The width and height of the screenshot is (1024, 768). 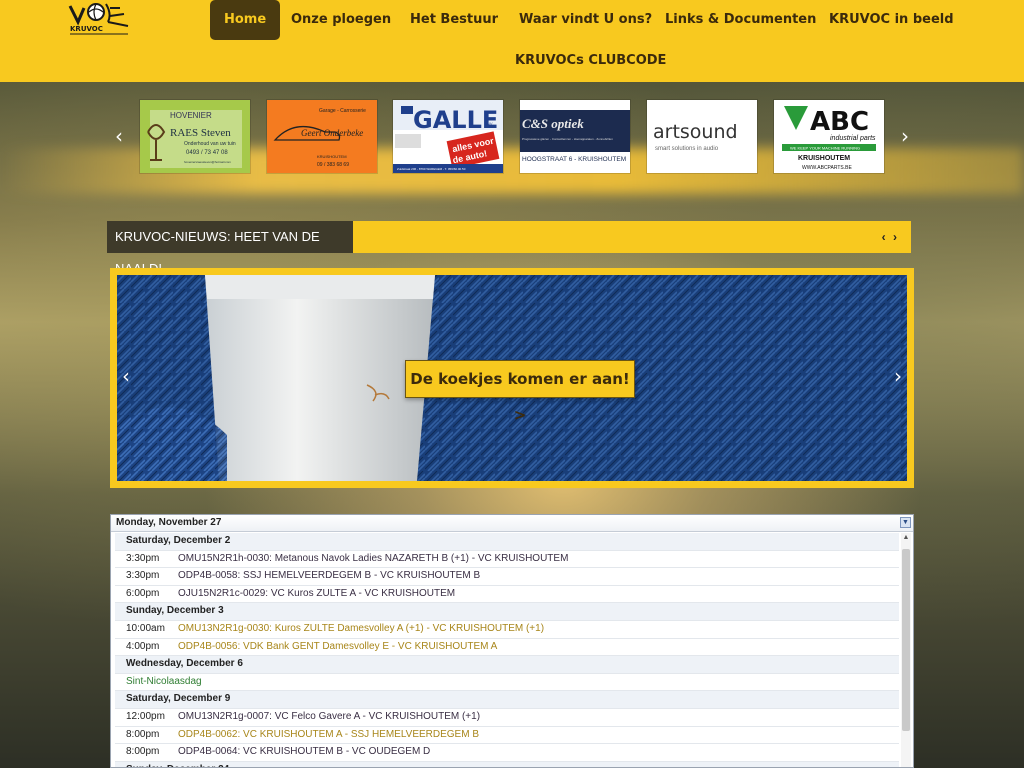 I want to click on sponsor-geert-line3: KRUISHOUTEM, so click(x=332, y=156).